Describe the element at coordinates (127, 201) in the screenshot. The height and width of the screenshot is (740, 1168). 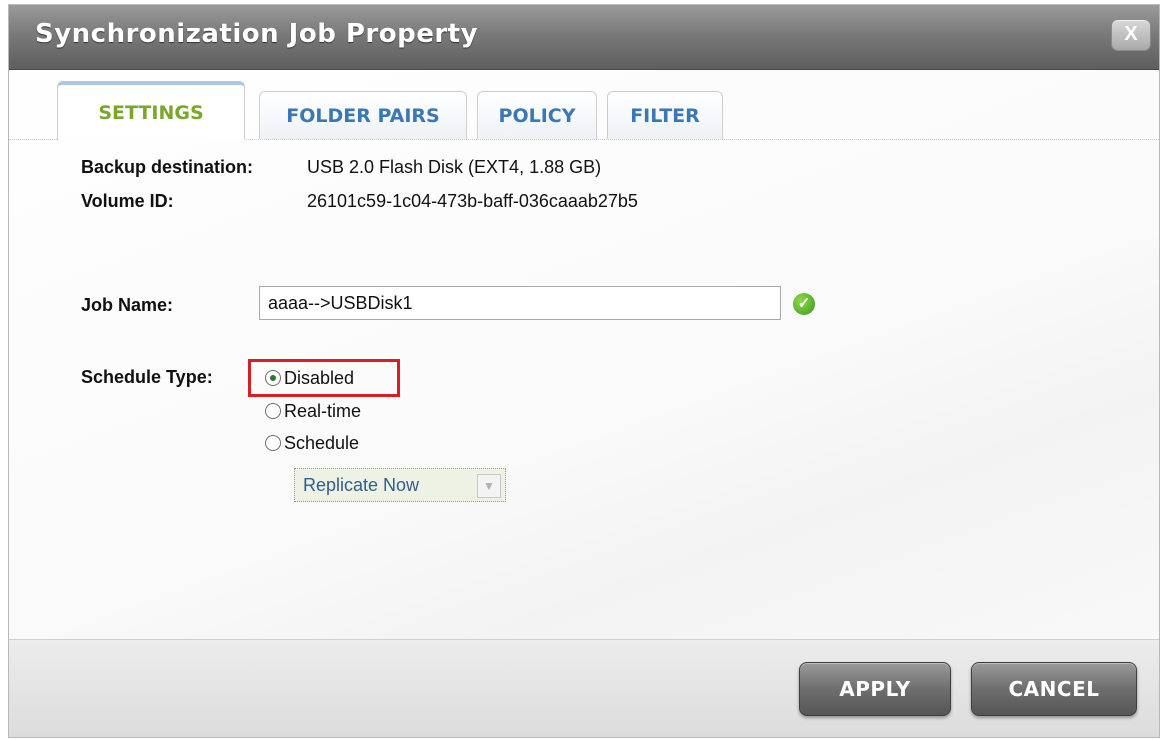
I see `volume-id-label: Volume ID:` at that location.